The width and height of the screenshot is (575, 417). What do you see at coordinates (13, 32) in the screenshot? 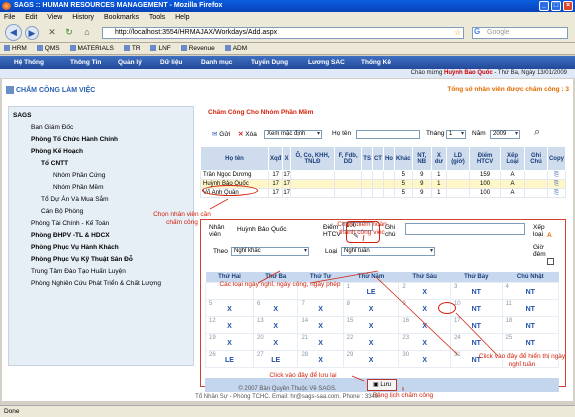
I see `back-icon: ◀` at bounding box center [13, 32].